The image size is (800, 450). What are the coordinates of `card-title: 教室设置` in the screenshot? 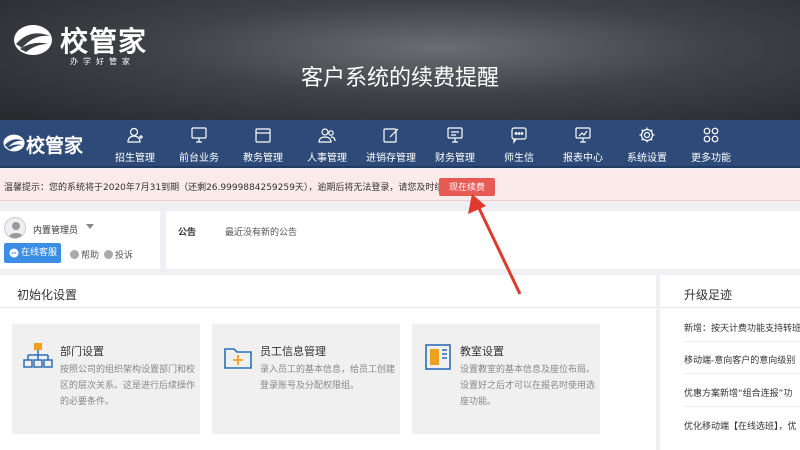 It's located at (482, 351).